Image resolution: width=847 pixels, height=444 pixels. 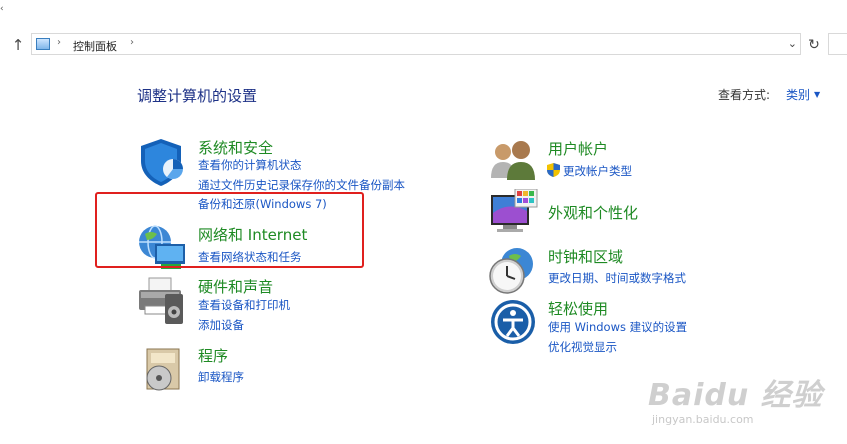 I want to click on shield-icon, so click(x=162, y=162).